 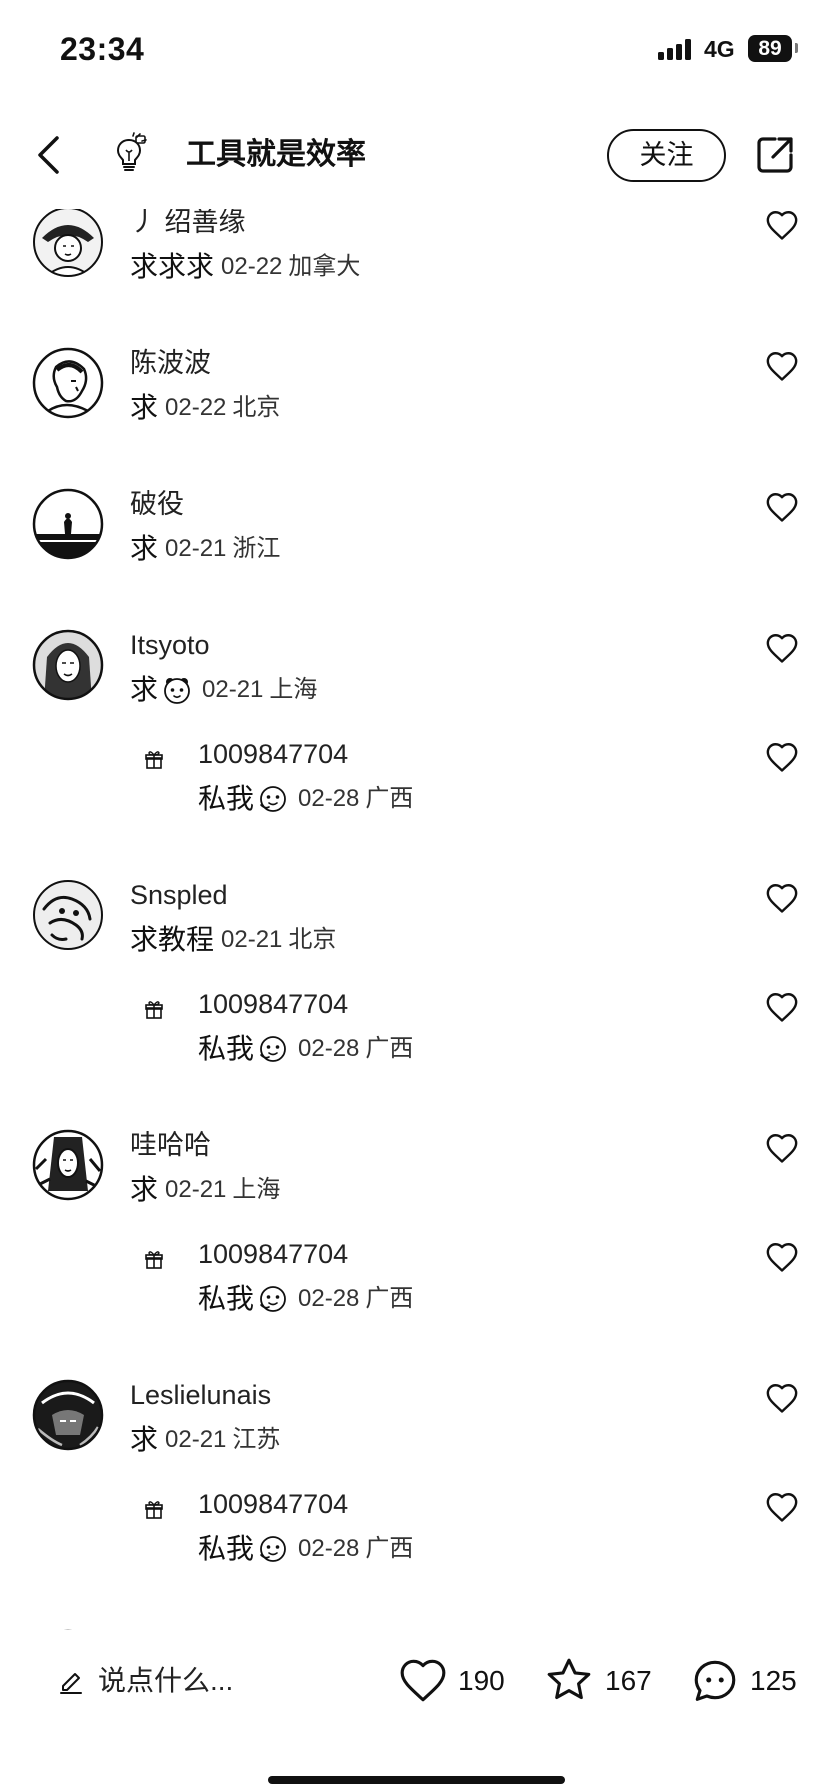 What do you see at coordinates (677, 49) in the screenshot?
I see `signal-strength-icon` at bounding box center [677, 49].